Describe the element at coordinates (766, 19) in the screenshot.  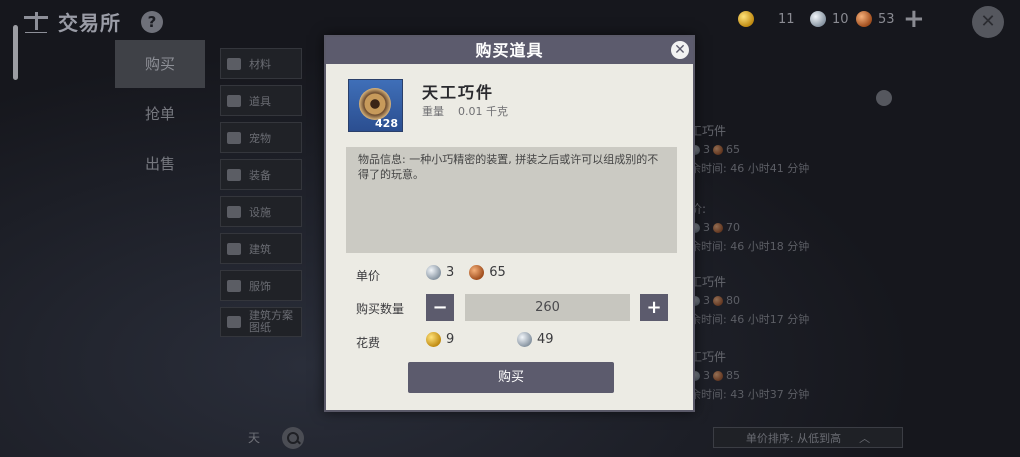
I see `gold-balance: 11` at that location.